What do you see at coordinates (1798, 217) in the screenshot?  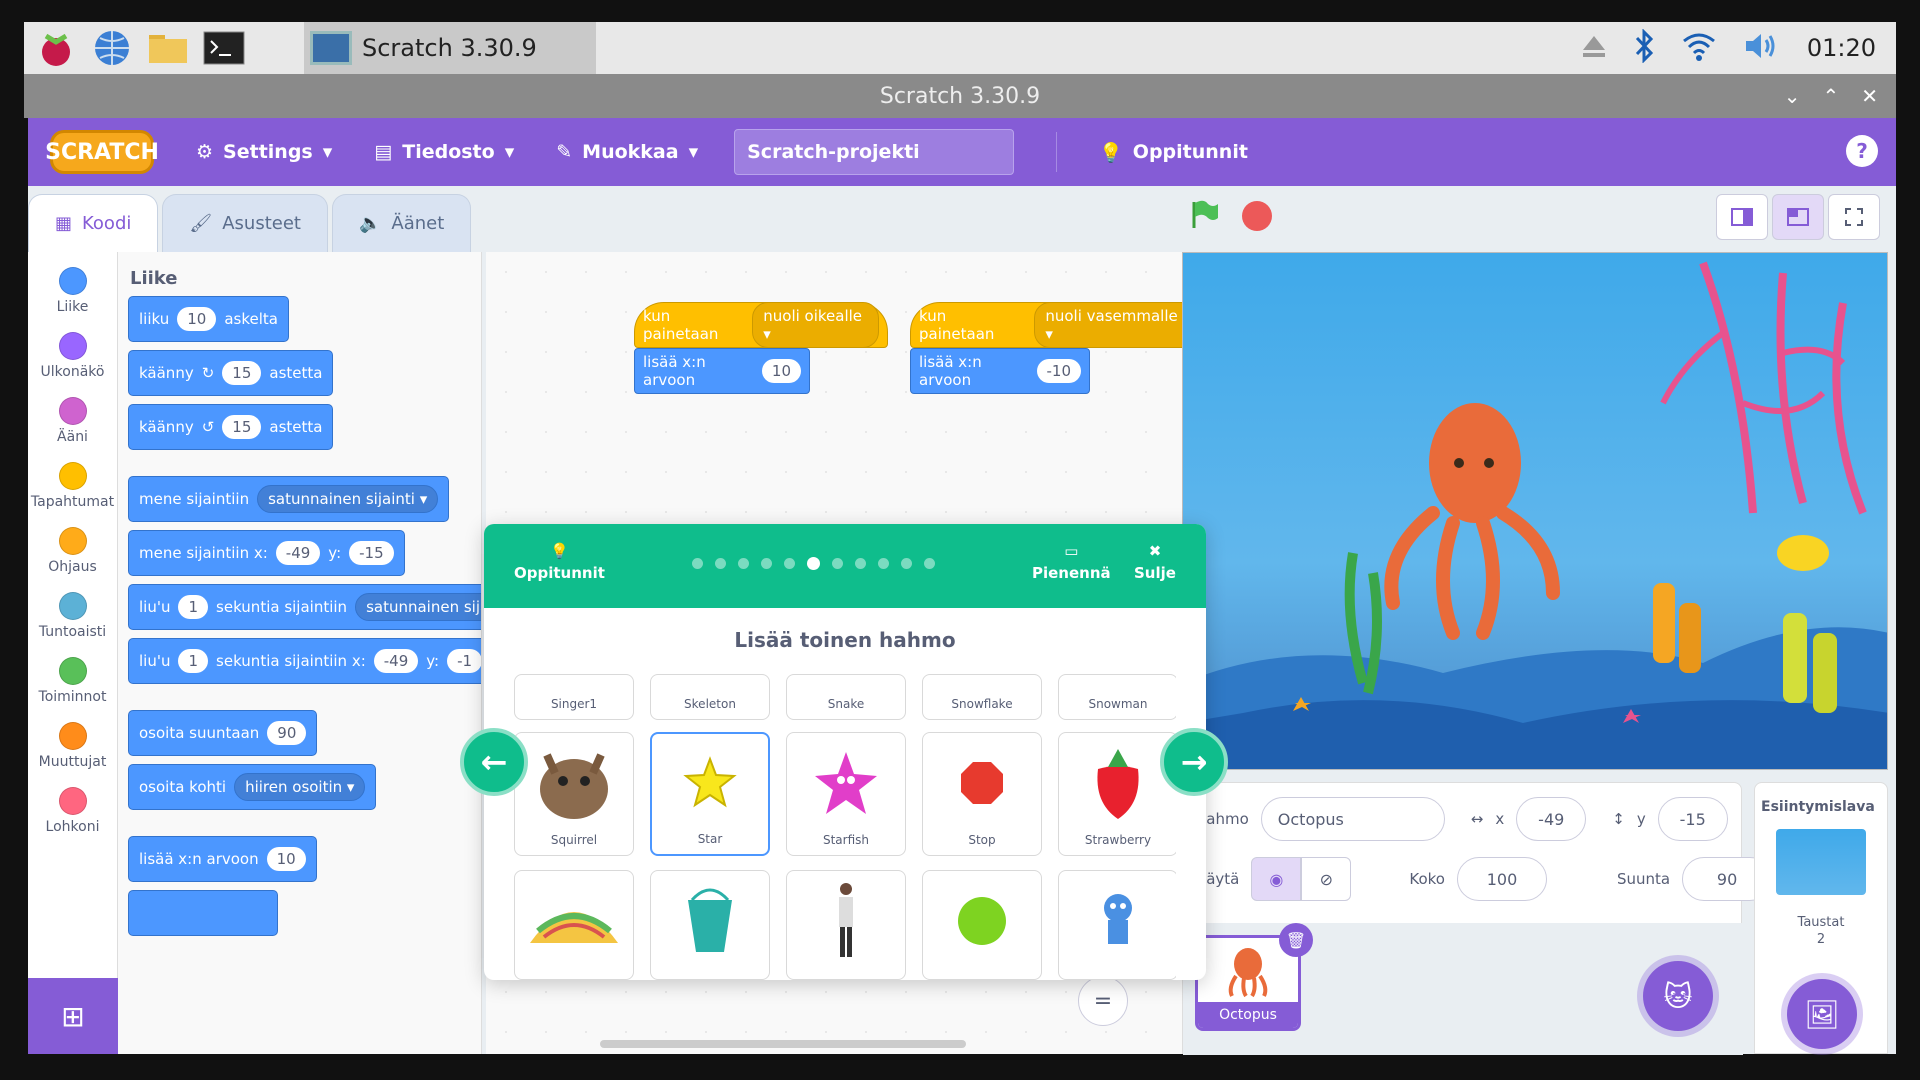 I see `normal-stage-button` at bounding box center [1798, 217].